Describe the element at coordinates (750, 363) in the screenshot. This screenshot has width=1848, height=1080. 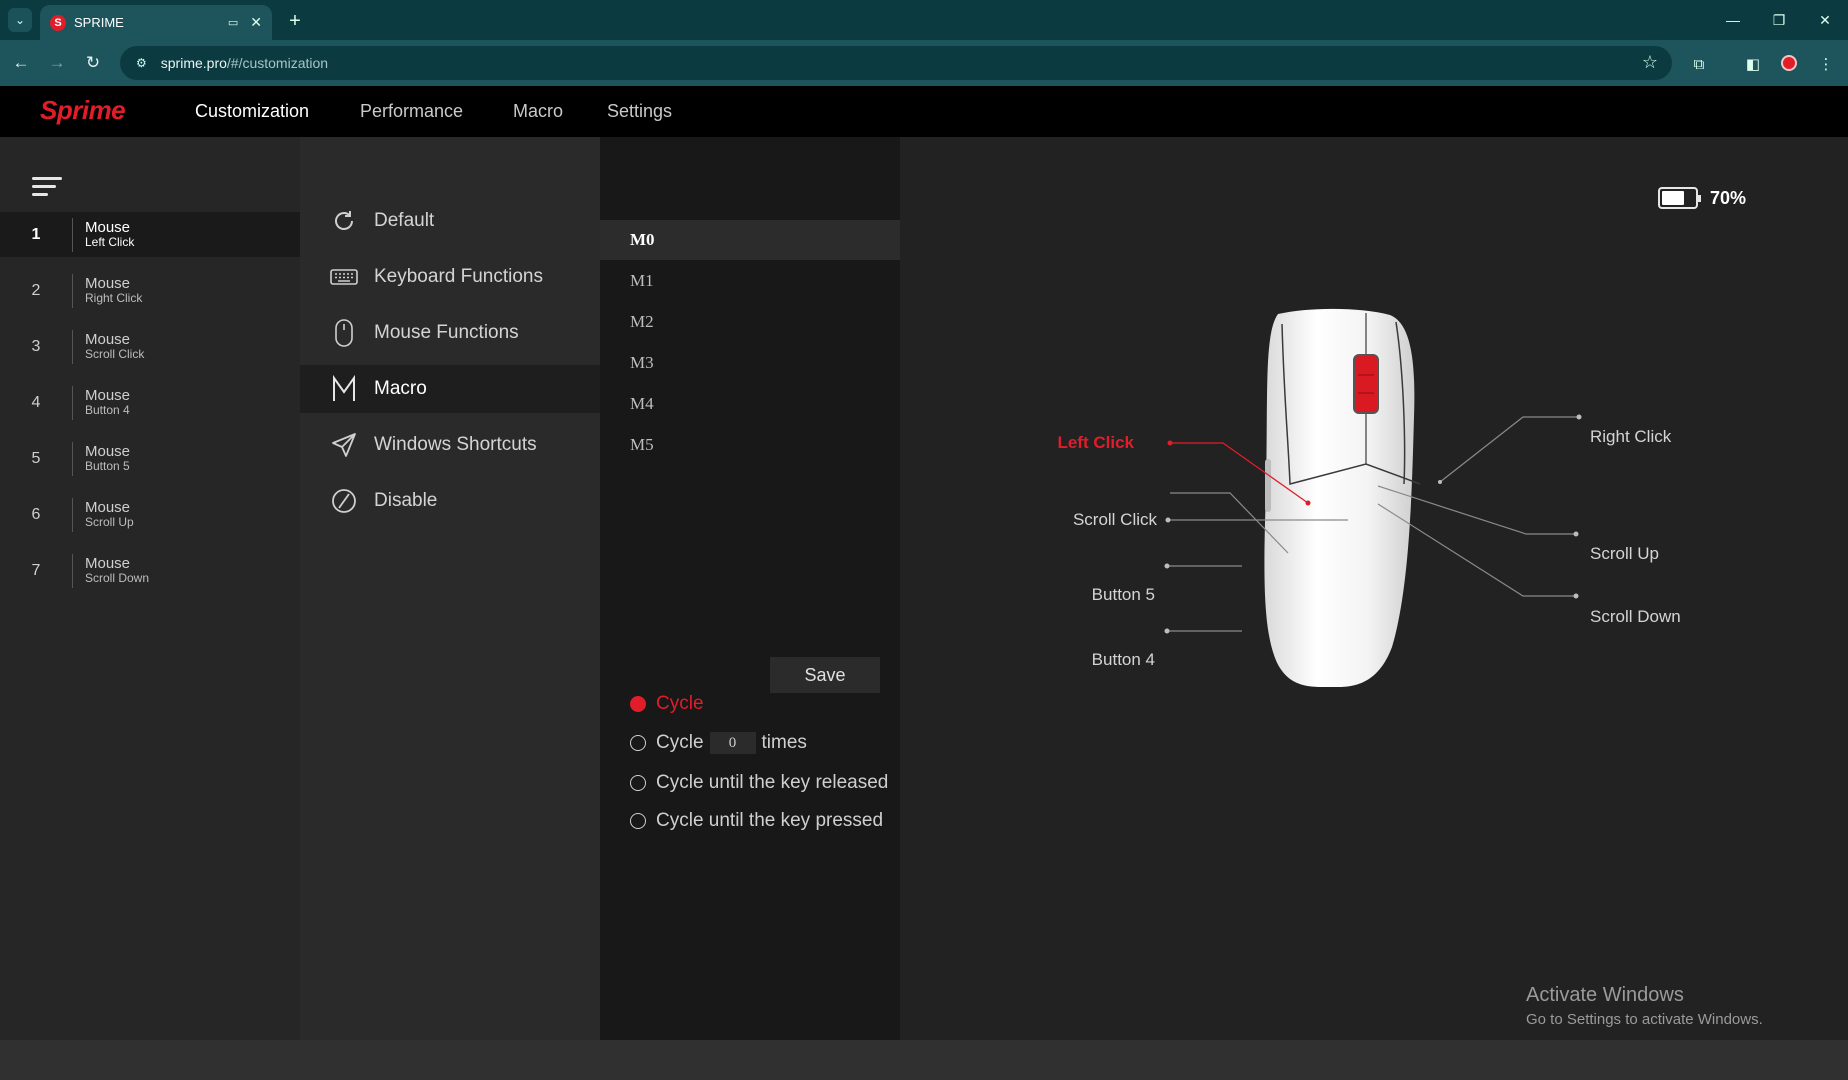
I see `macro-item-m3: M3` at that location.